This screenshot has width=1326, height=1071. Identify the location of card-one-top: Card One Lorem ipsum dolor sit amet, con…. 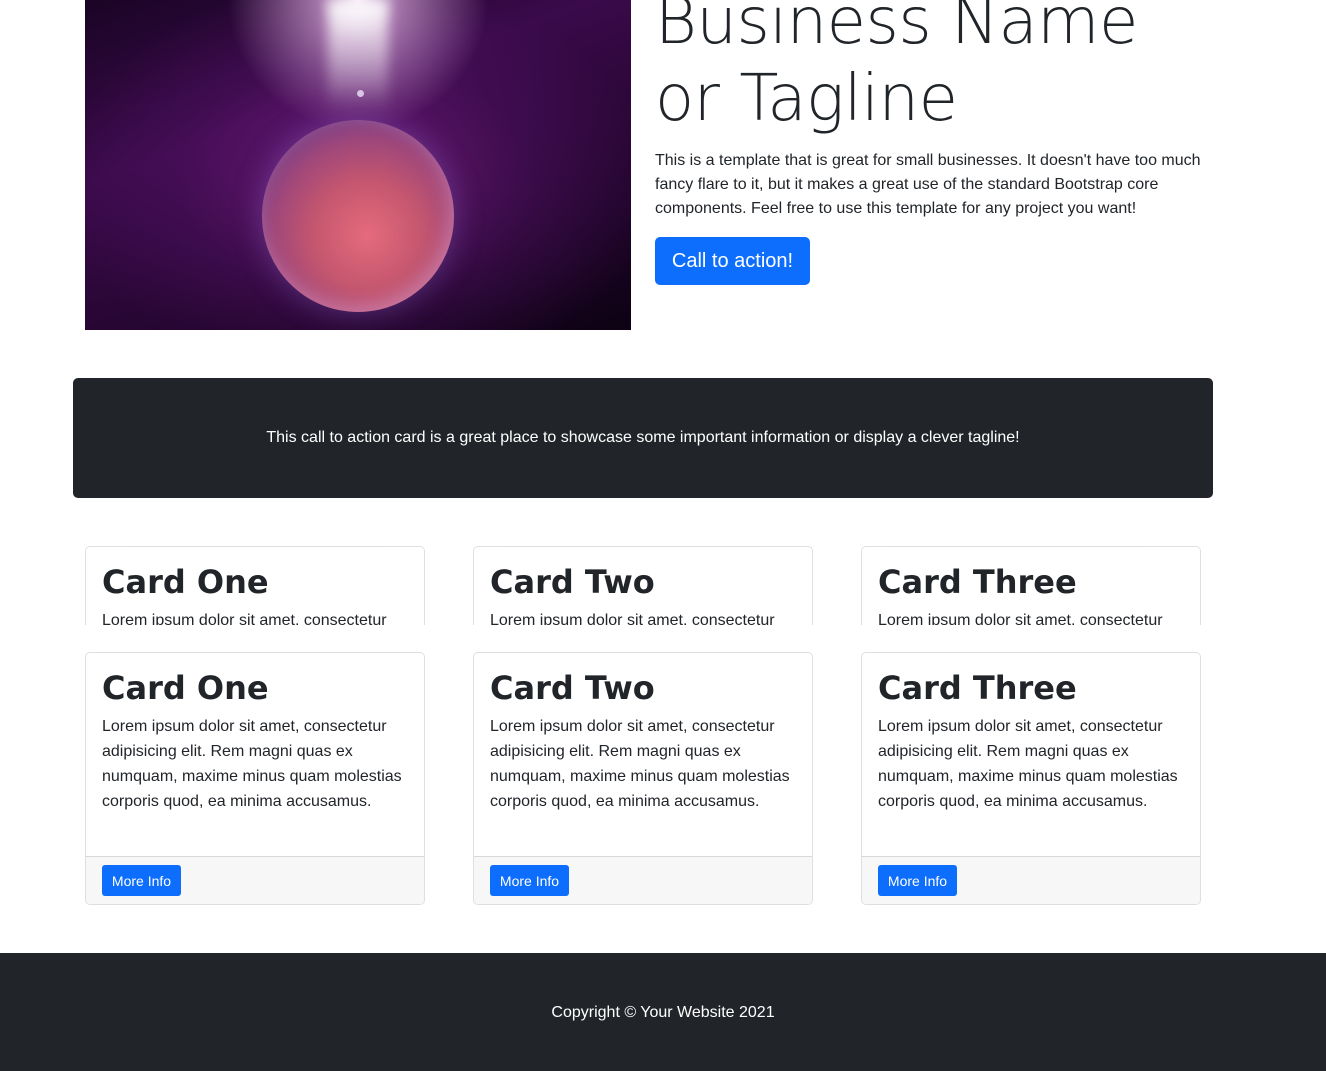
(255, 585).